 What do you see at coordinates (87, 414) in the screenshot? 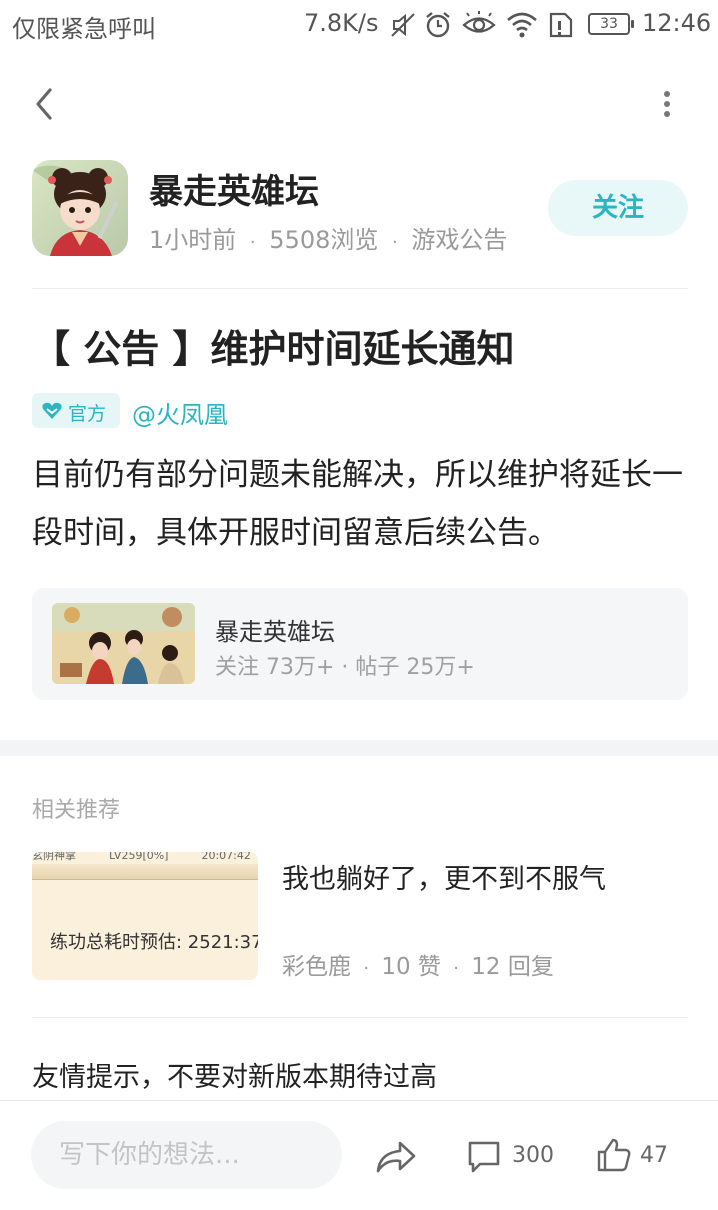
I see `official-badge-label: 官方` at bounding box center [87, 414].